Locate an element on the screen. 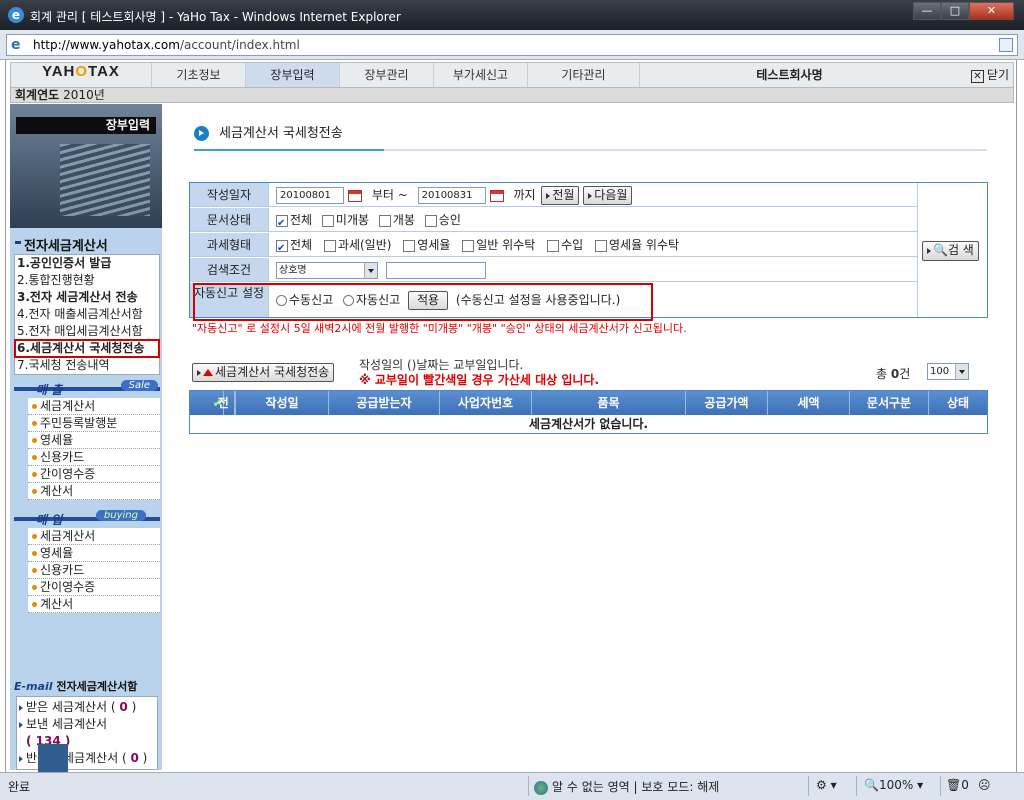 The width and height of the screenshot is (1024, 800). sales-item-zero-rate: 영세율 is located at coordinates (94, 440).